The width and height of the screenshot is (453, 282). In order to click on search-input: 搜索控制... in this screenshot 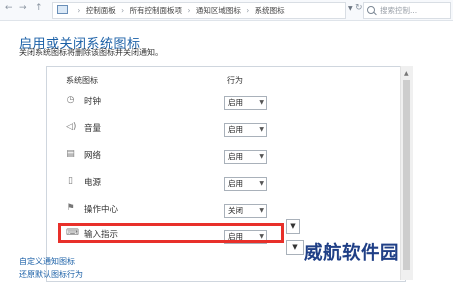, I will do `click(407, 10)`.